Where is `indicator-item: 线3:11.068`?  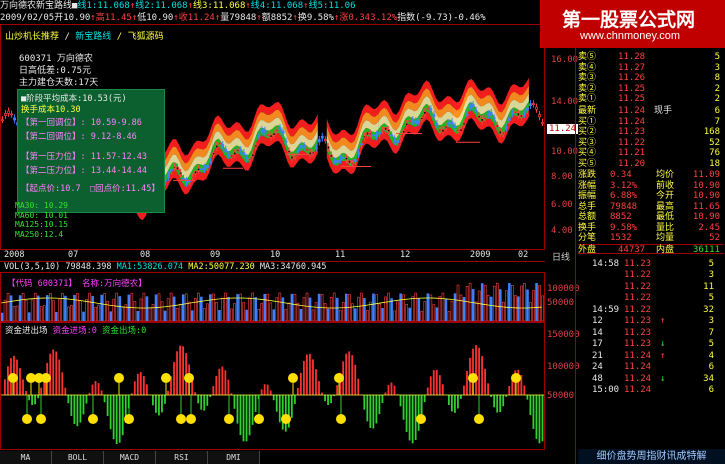
indicator-item: 线3:11.068 is located at coordinates (219, 6).